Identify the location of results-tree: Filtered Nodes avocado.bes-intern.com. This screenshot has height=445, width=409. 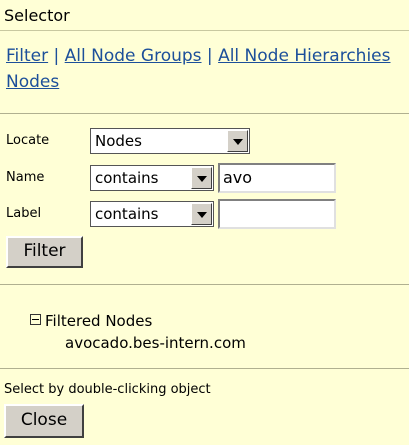
(138, 332).